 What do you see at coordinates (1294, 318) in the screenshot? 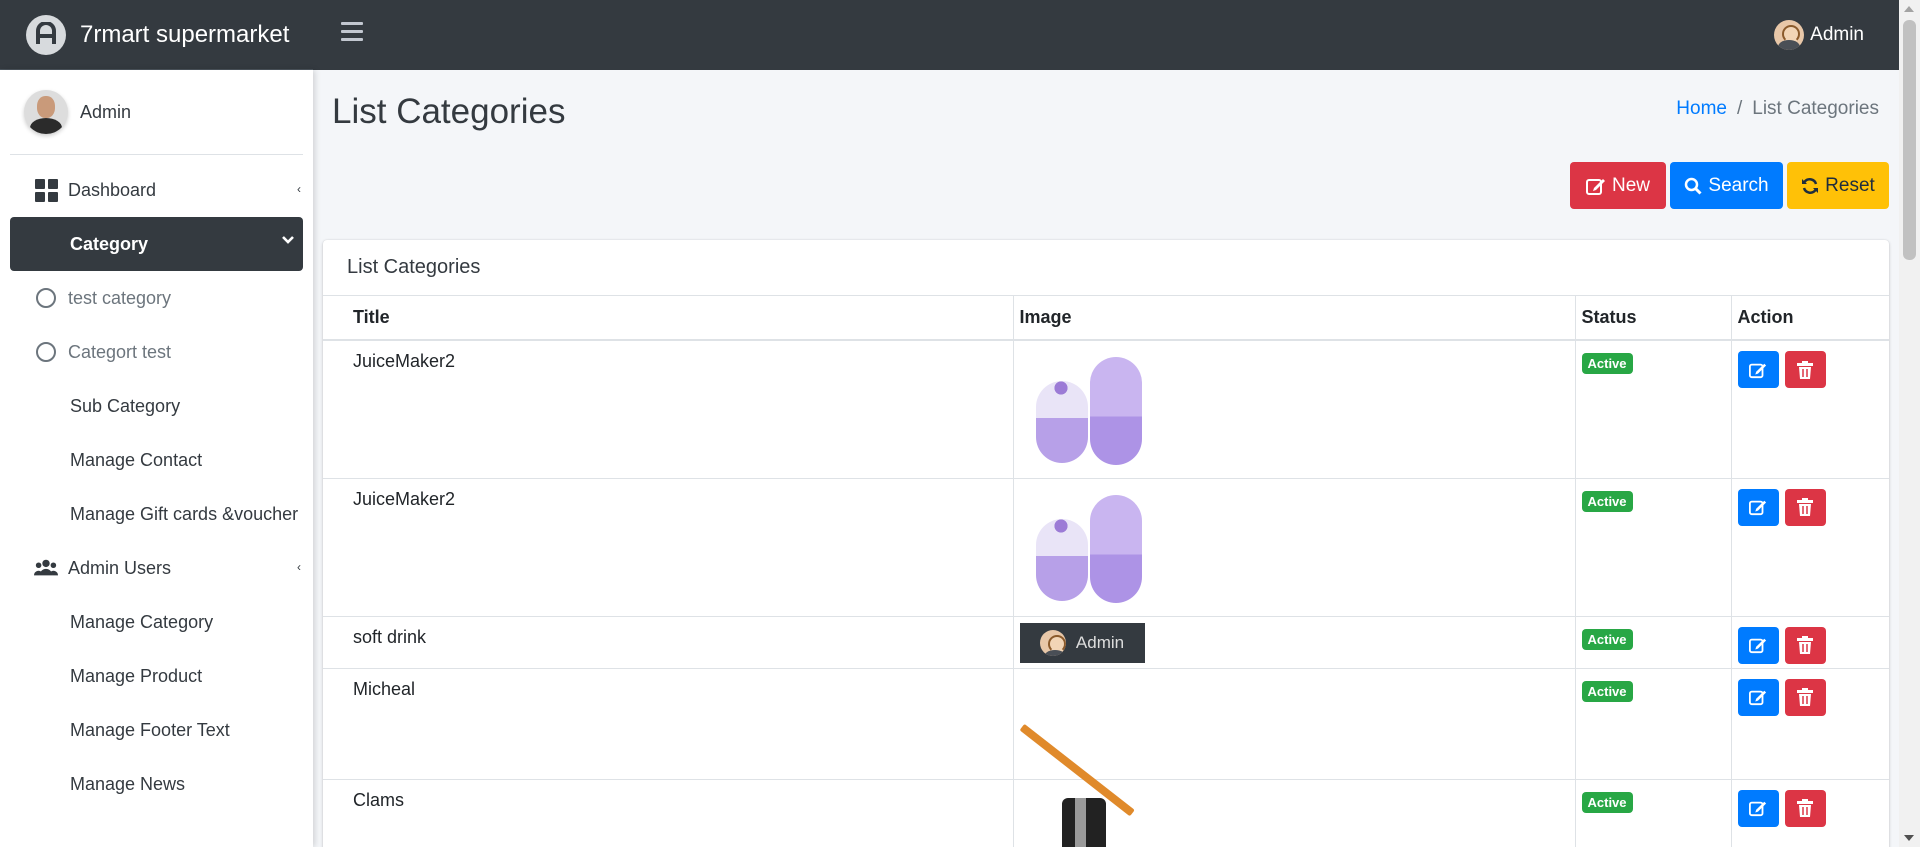
I see `column-header-image: Image` at bounding box center [1294, 318].